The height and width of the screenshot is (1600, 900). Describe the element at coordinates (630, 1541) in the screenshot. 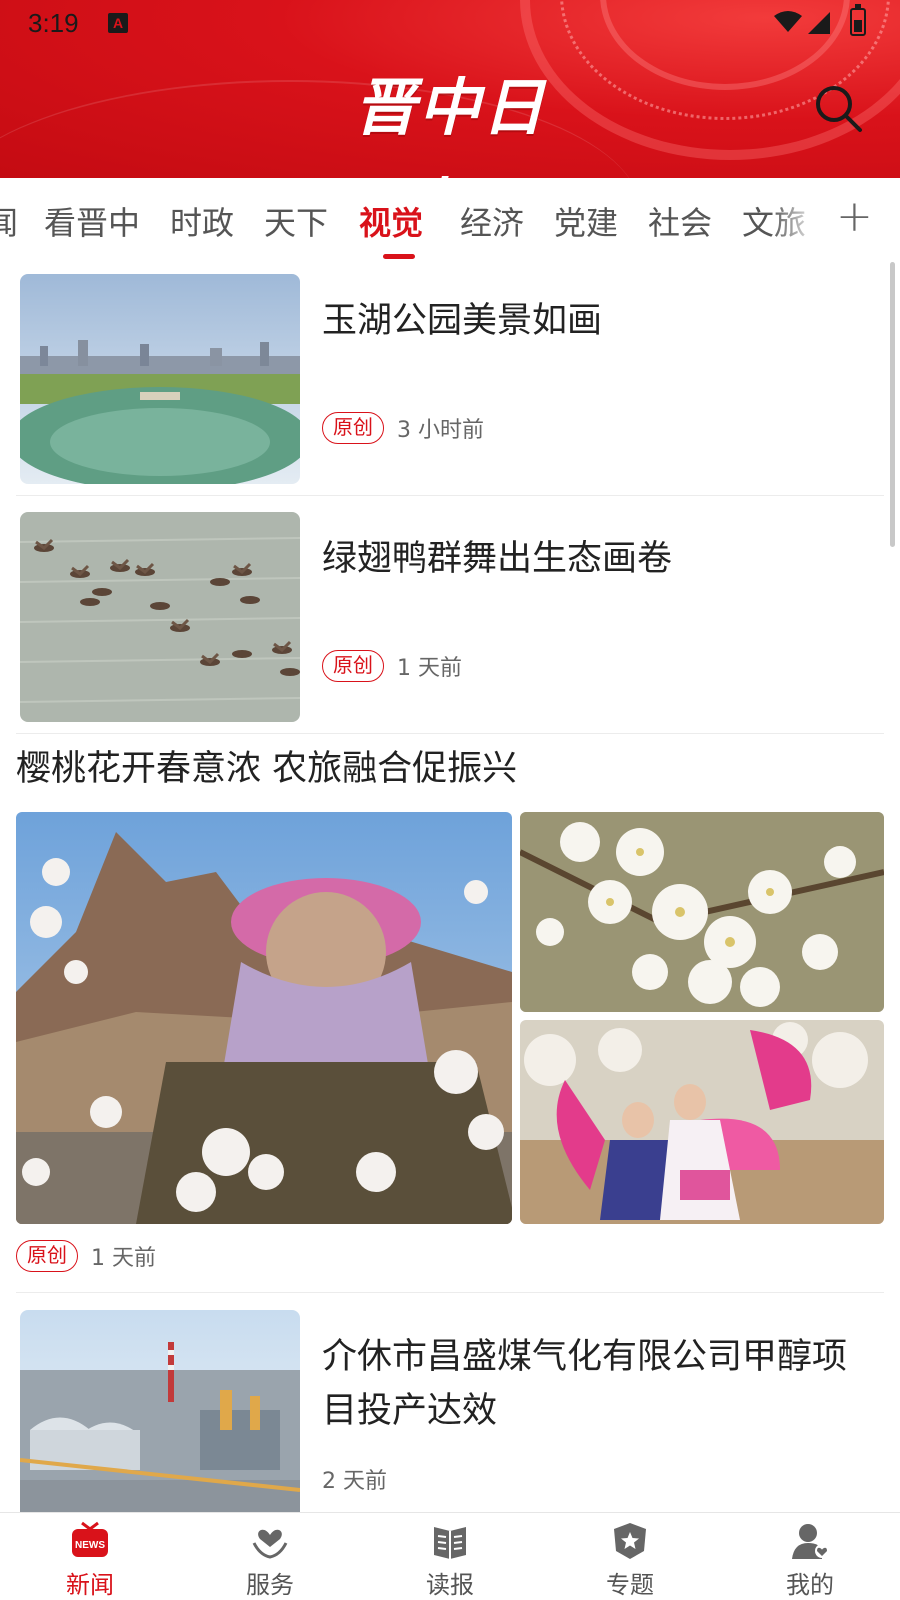

I see `topic-badge-icon` at that location.